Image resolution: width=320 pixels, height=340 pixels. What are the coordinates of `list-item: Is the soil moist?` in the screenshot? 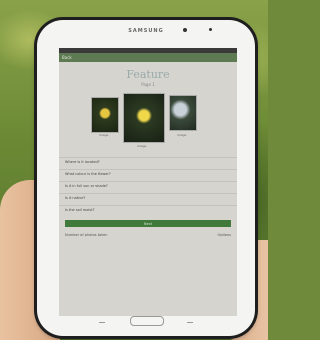 It's located at (148, 211).